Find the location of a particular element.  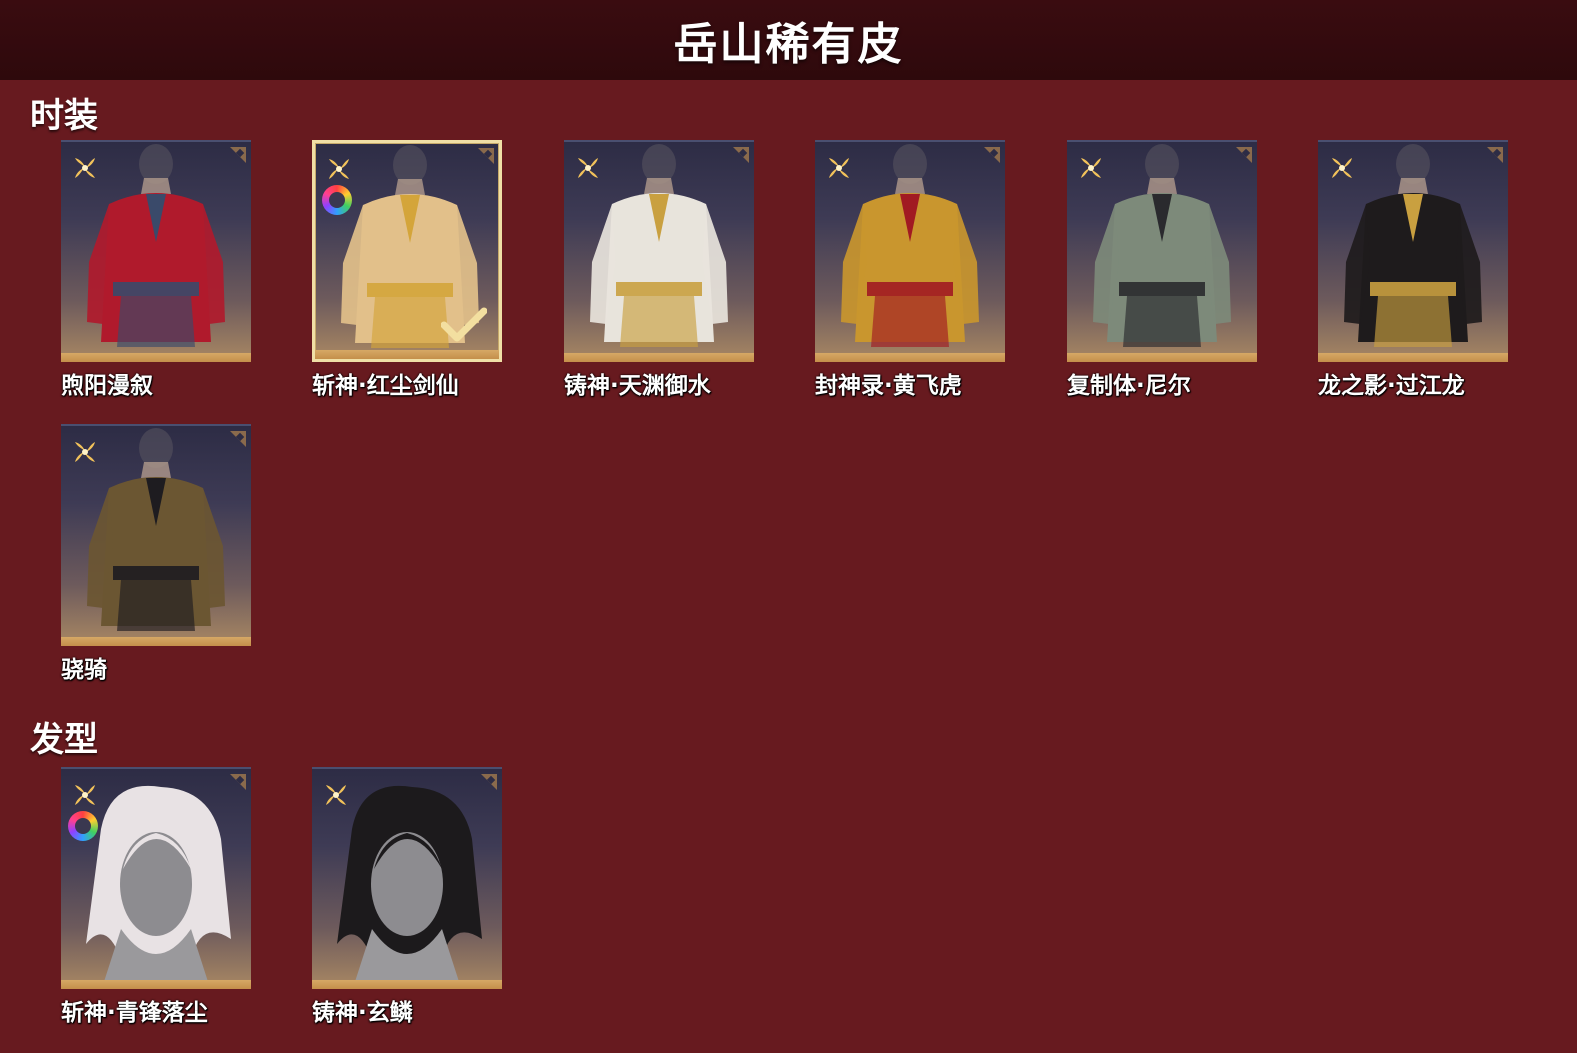

outfit-card: 铸神·天渊御水 is located at coordinates (659, 269).